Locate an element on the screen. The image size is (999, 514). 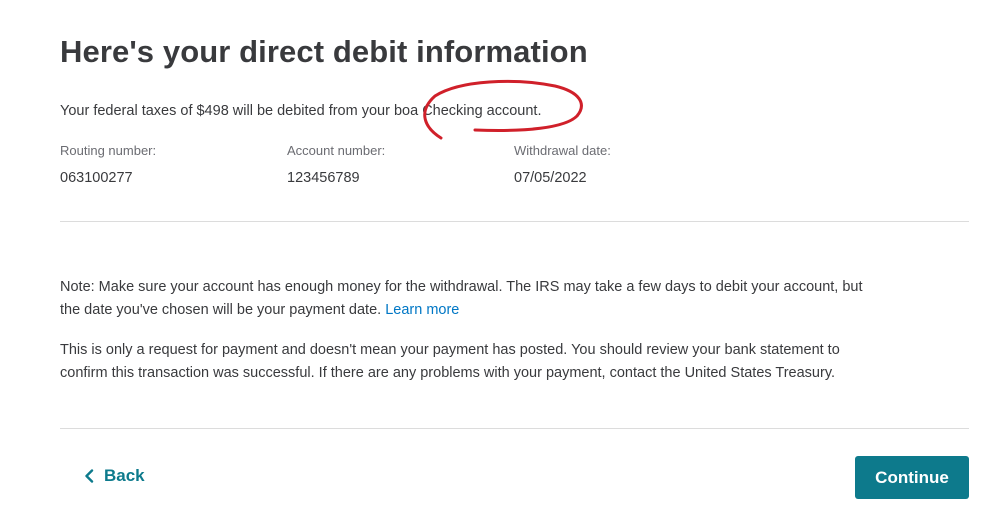
routing-number-label: Routing number: is located at coordinates (108, 150).